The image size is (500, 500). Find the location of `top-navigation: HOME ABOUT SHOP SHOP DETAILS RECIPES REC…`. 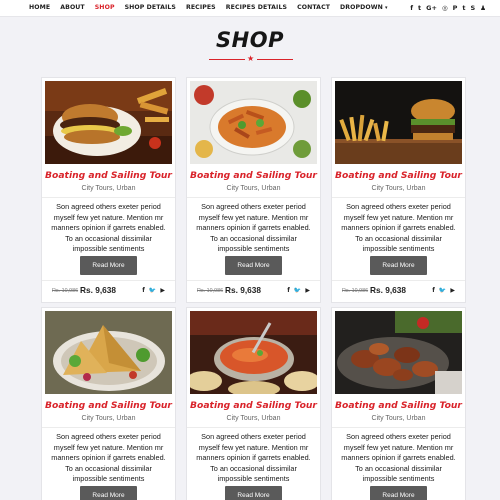

top-navigation: HOME ABOUT SHOP SHOP DETAILS RECIPES REC… is located at coordinates (250, 8).